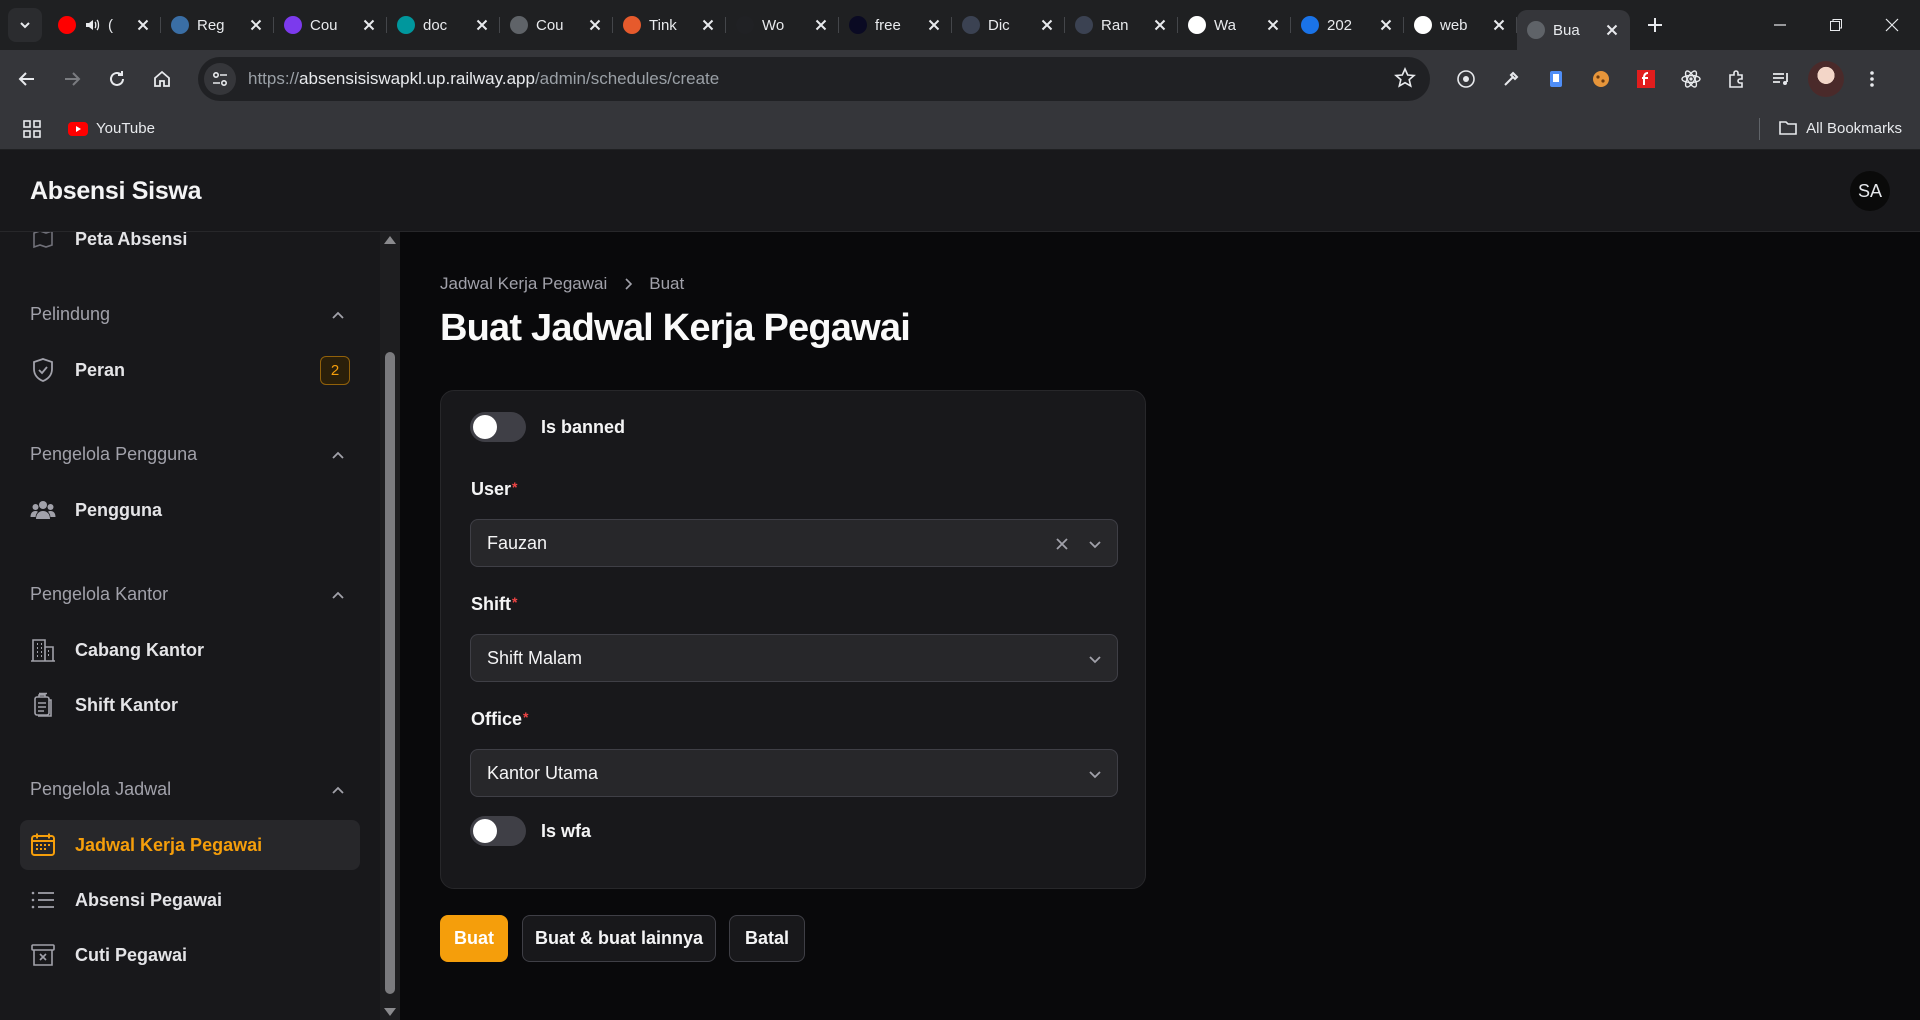 The height and width of the screenshot is (1020, 1920). What do you see at coordinates (190, 248) in the screenshot?
I see `sidebar-item-peta-absensi: Peta Absensi` at bounding box center [190, 248].